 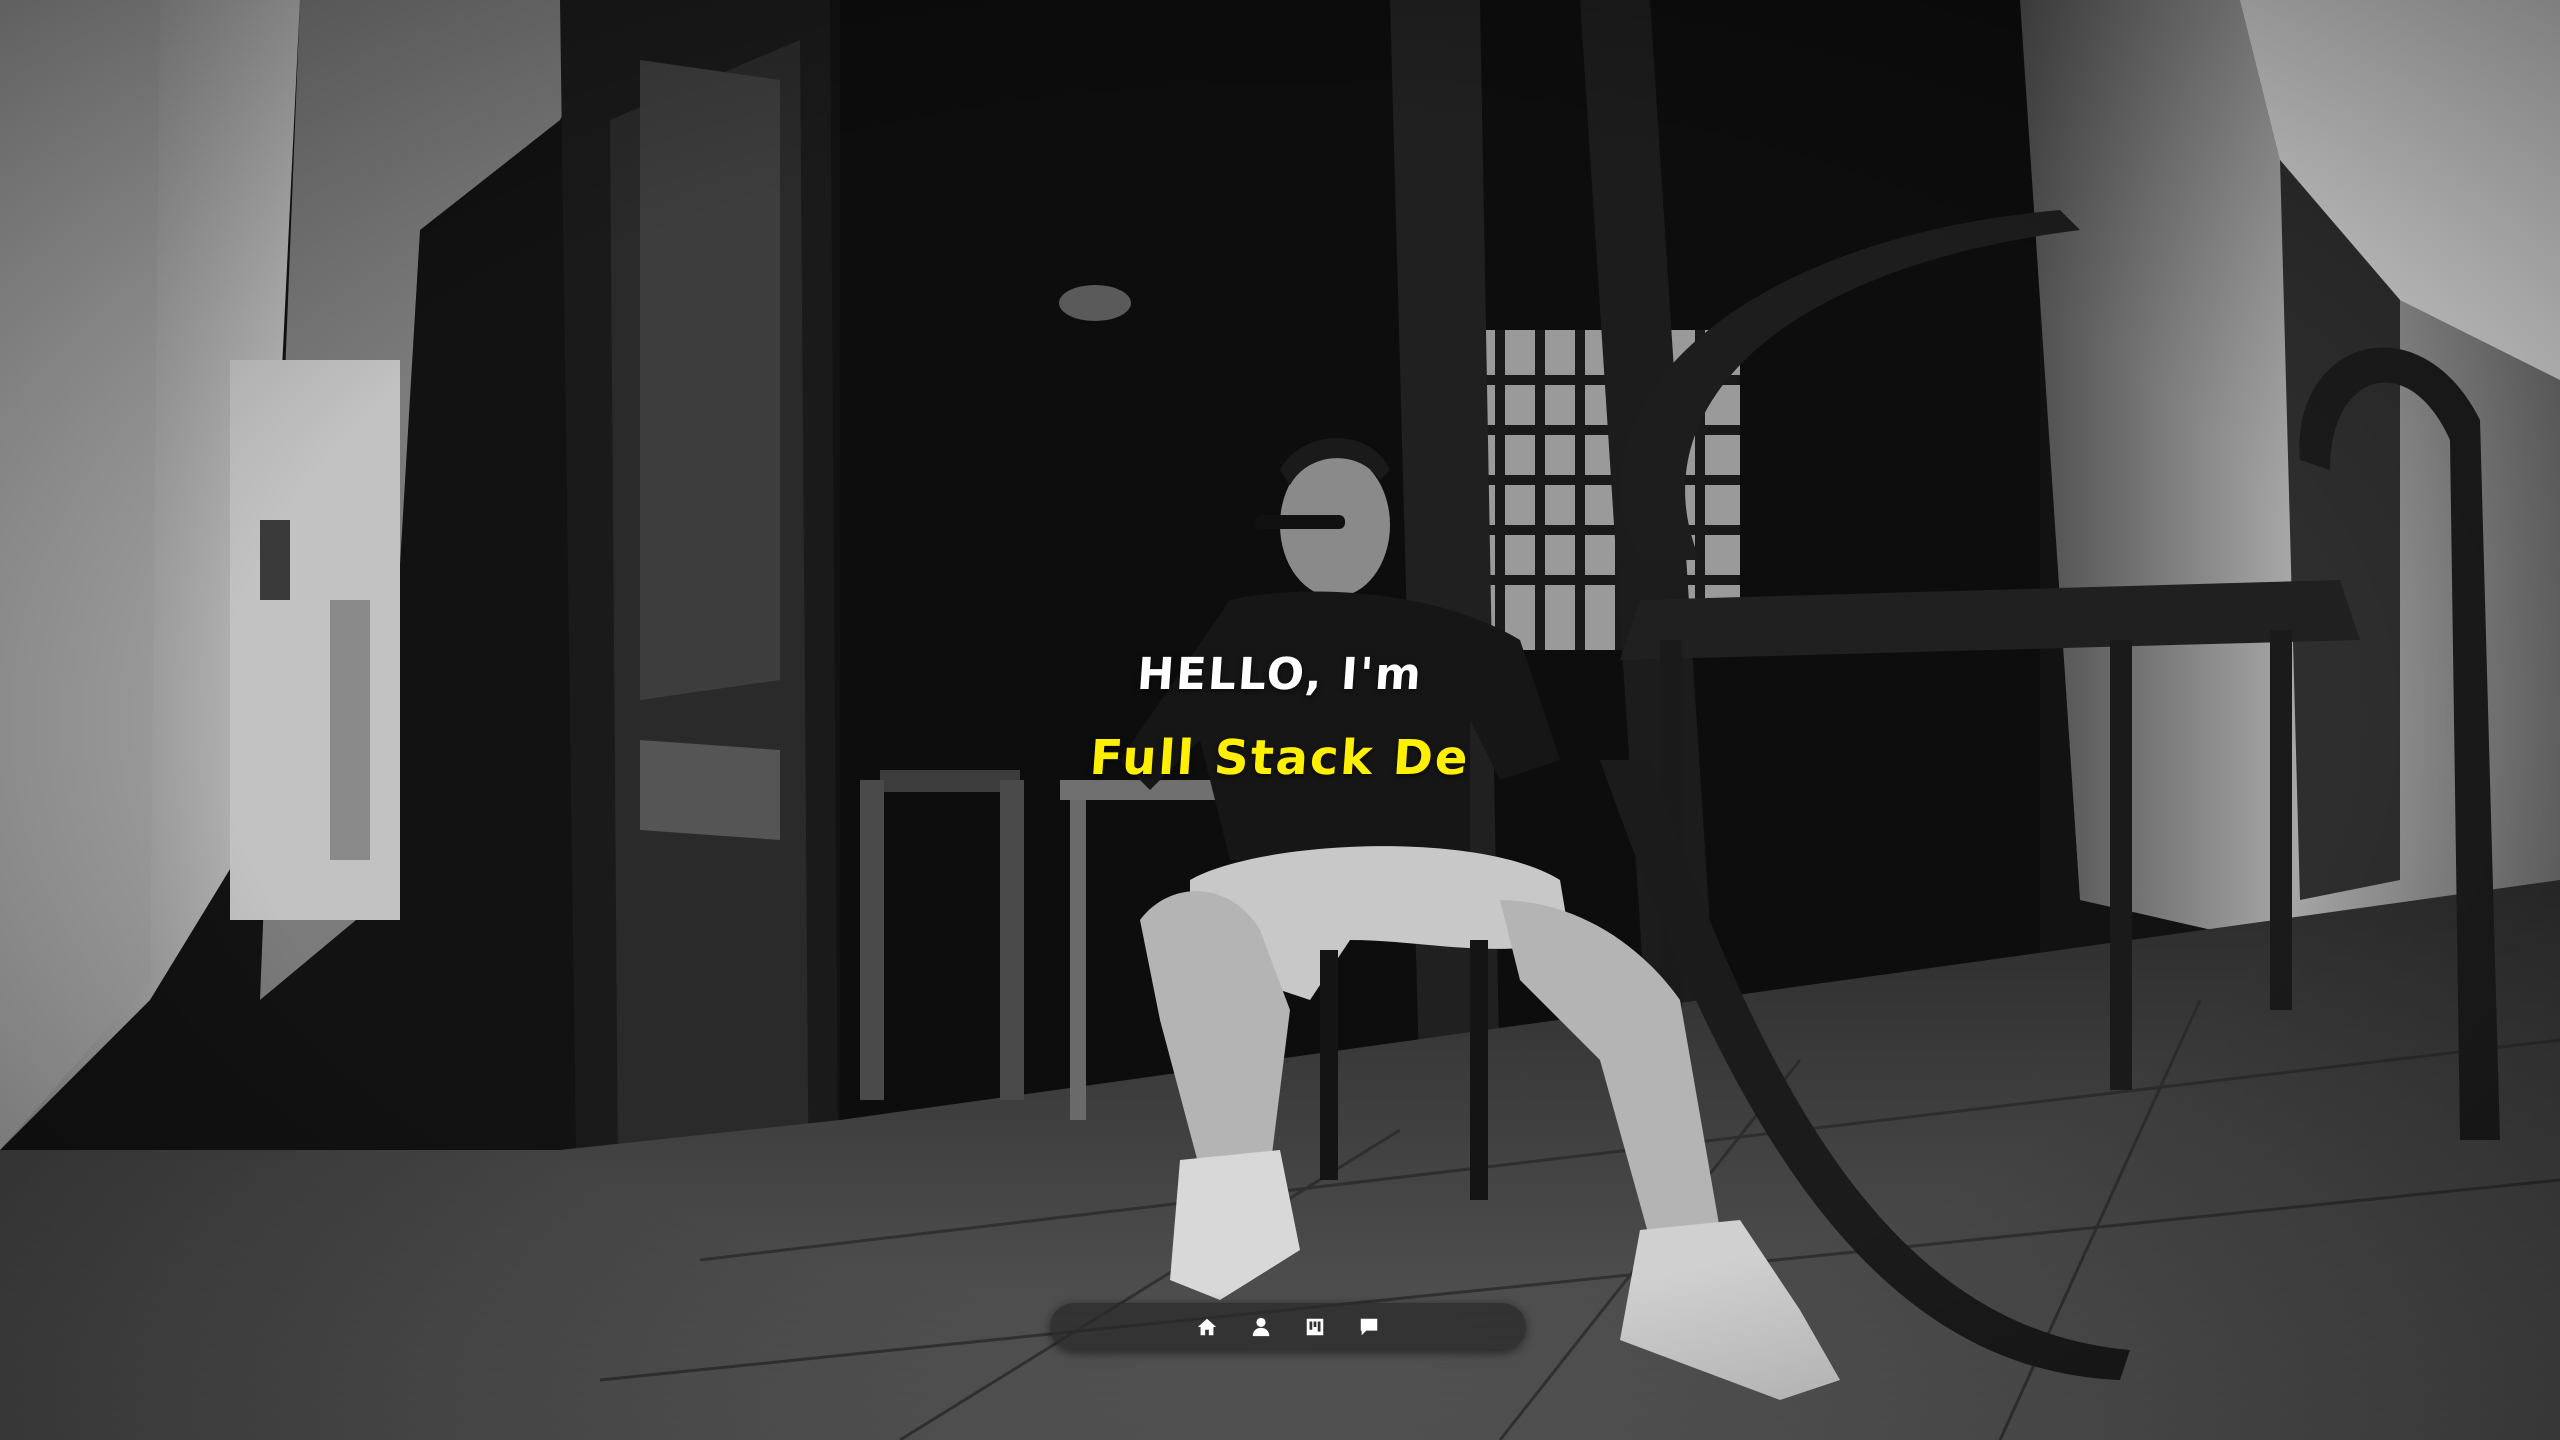 I want to click on bottom-dock-nav, so click(x=1288, y=1327).